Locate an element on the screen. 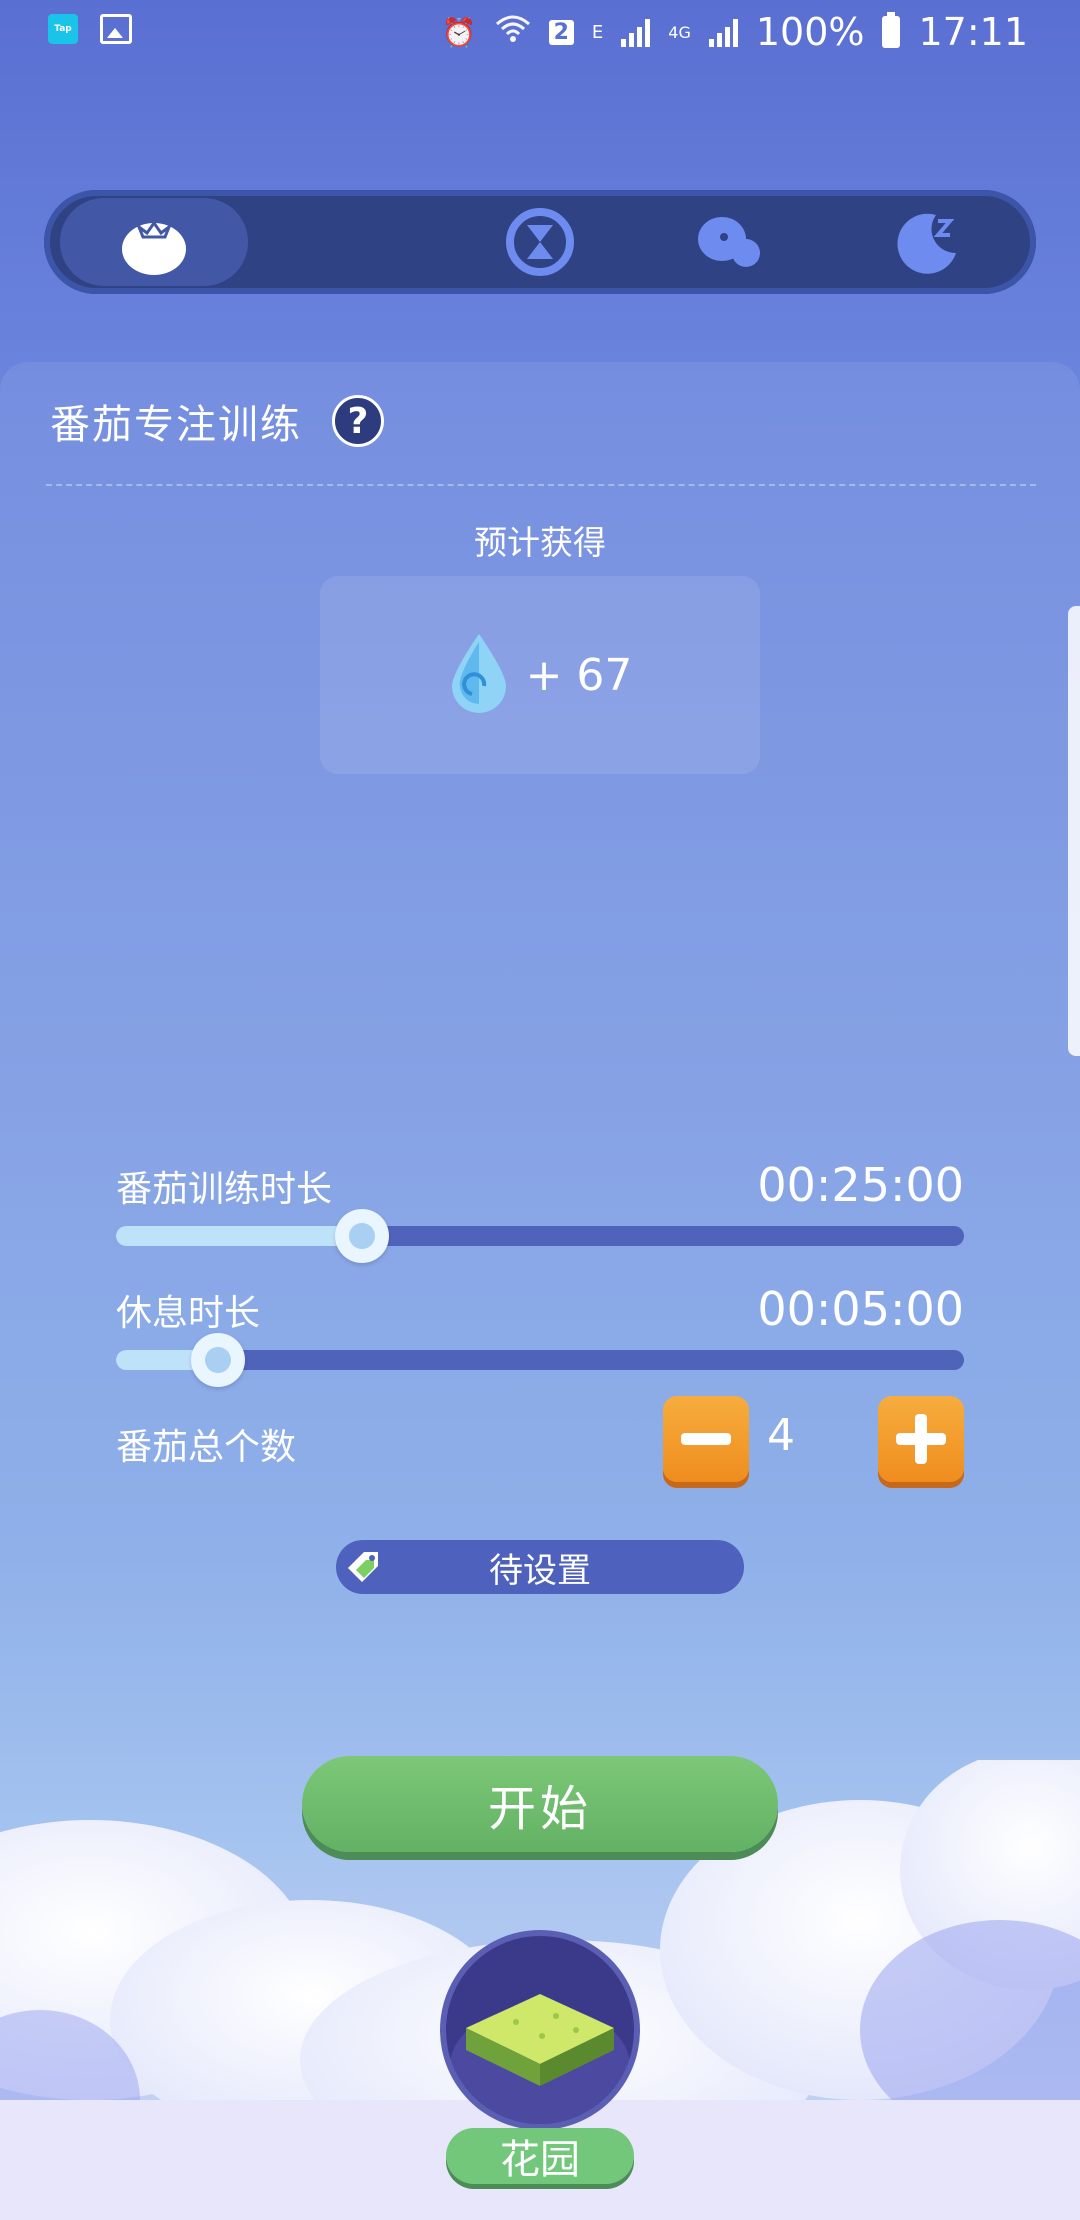  battery-icon is located at coordinates (891, 30).